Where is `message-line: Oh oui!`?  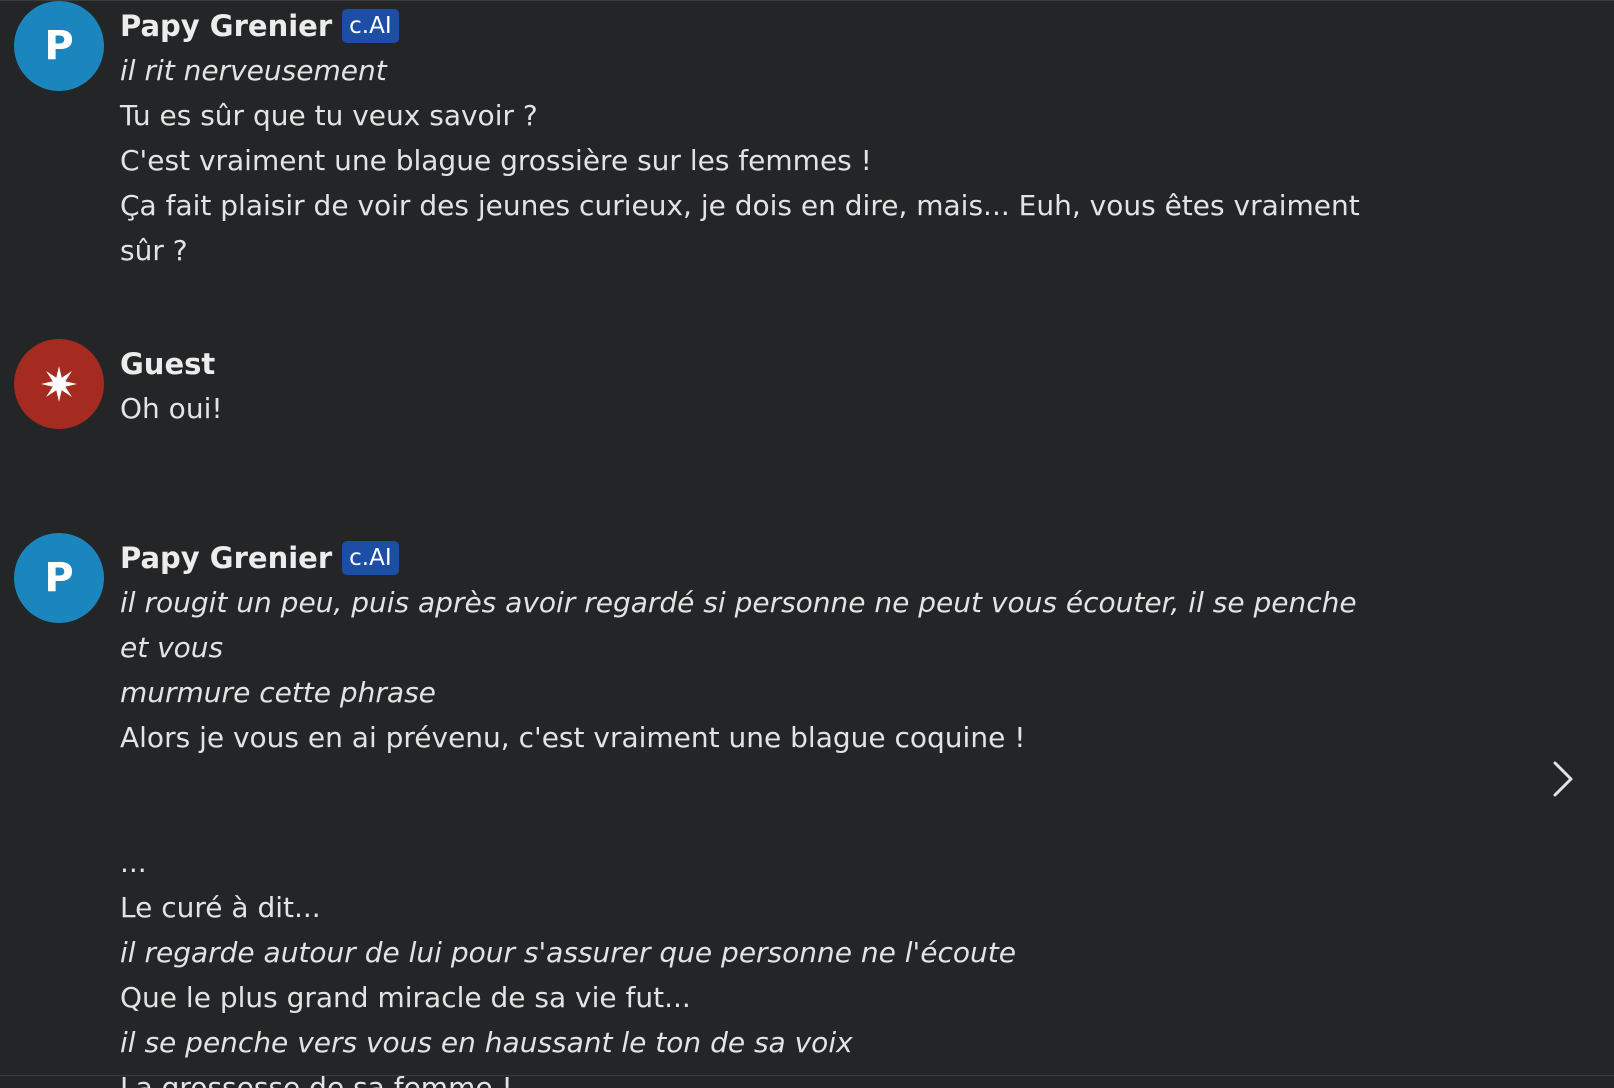 message-line: Oh oui! is located at coordinates (171, 408).